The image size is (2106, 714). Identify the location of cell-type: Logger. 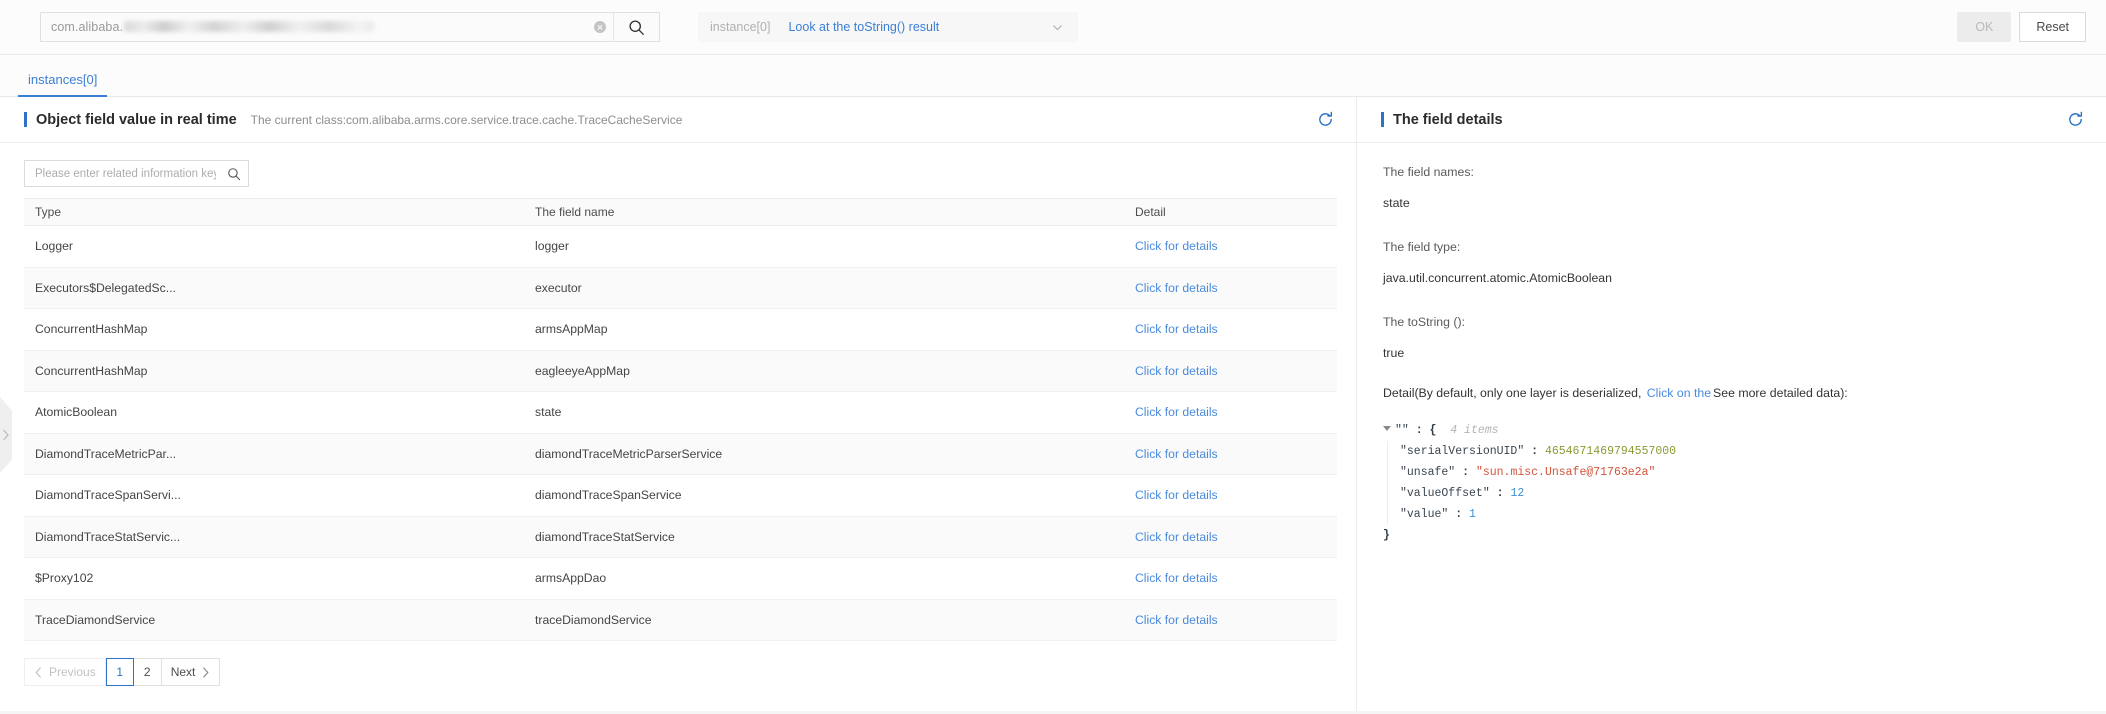
(274, 246).